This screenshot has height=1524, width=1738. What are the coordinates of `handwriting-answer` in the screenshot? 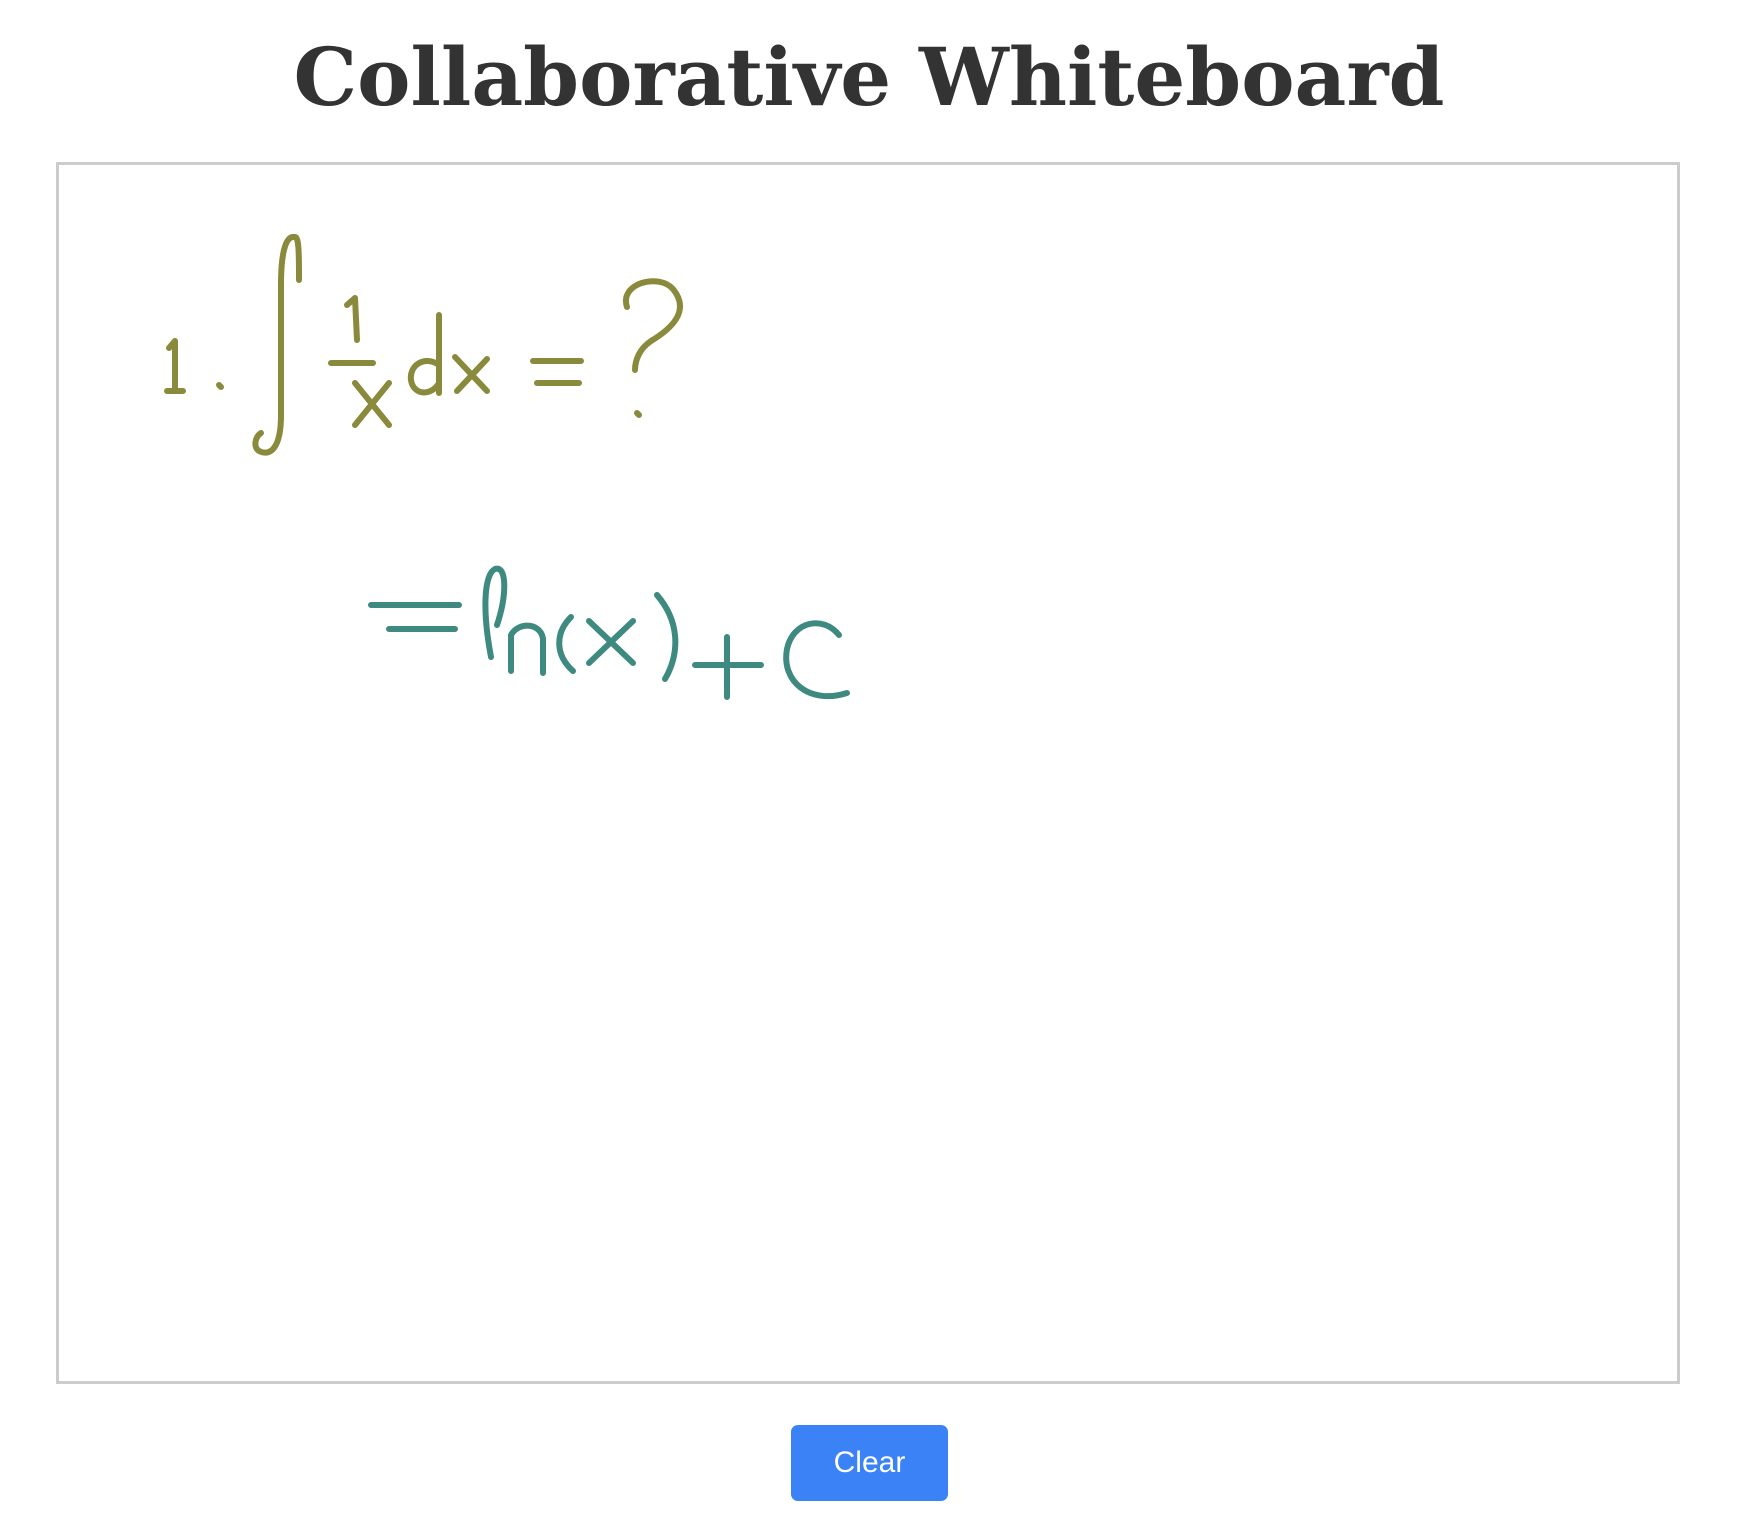 It's located at (609, 632).